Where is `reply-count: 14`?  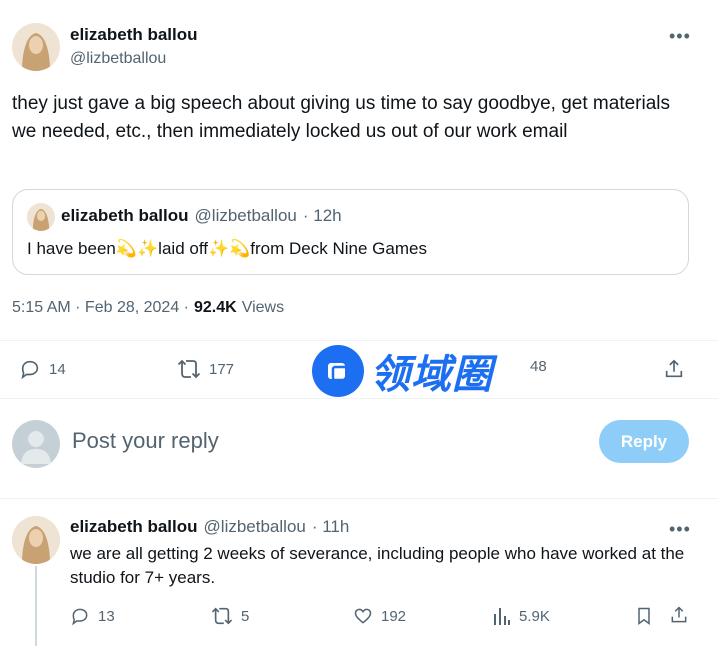 reply-count: 14 is located at coordinates (57, 369).